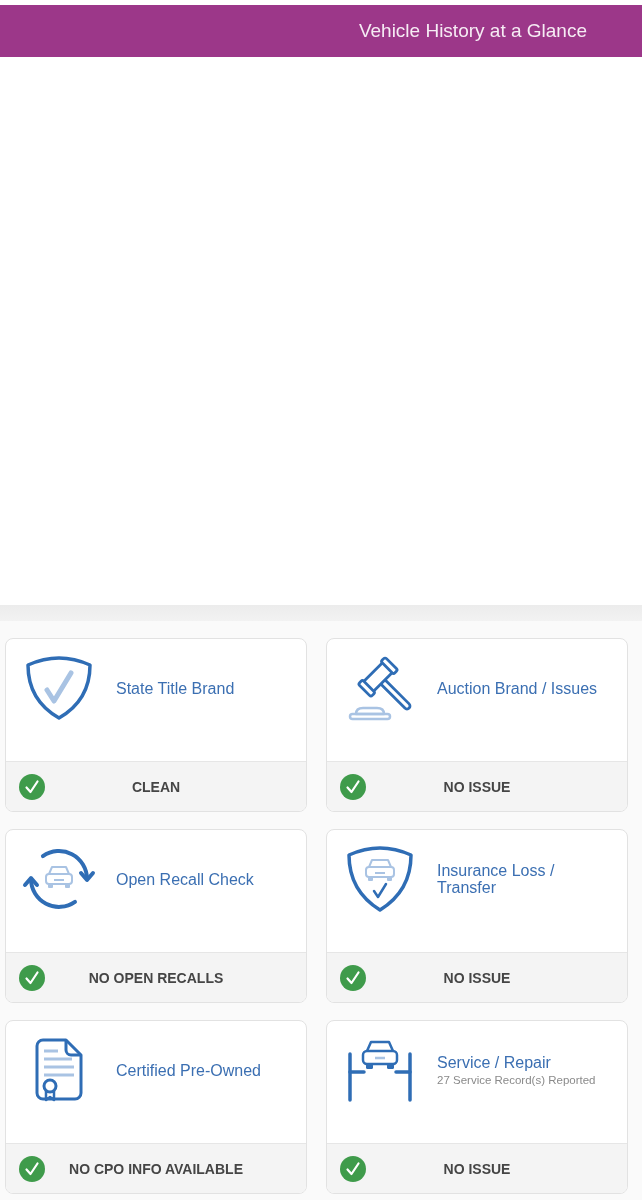 This screenshot has height=1200, width=642. I want to click on card-title: Service / Repair, so click(494, 1062).